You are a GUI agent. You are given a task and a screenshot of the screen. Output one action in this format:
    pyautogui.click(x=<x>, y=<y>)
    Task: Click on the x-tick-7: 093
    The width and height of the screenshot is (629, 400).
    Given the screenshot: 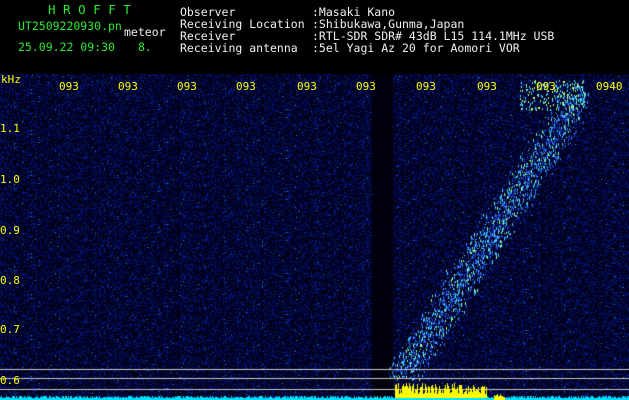 What is the action you would take?
    pyautogui.click(x=426, y=86)
    